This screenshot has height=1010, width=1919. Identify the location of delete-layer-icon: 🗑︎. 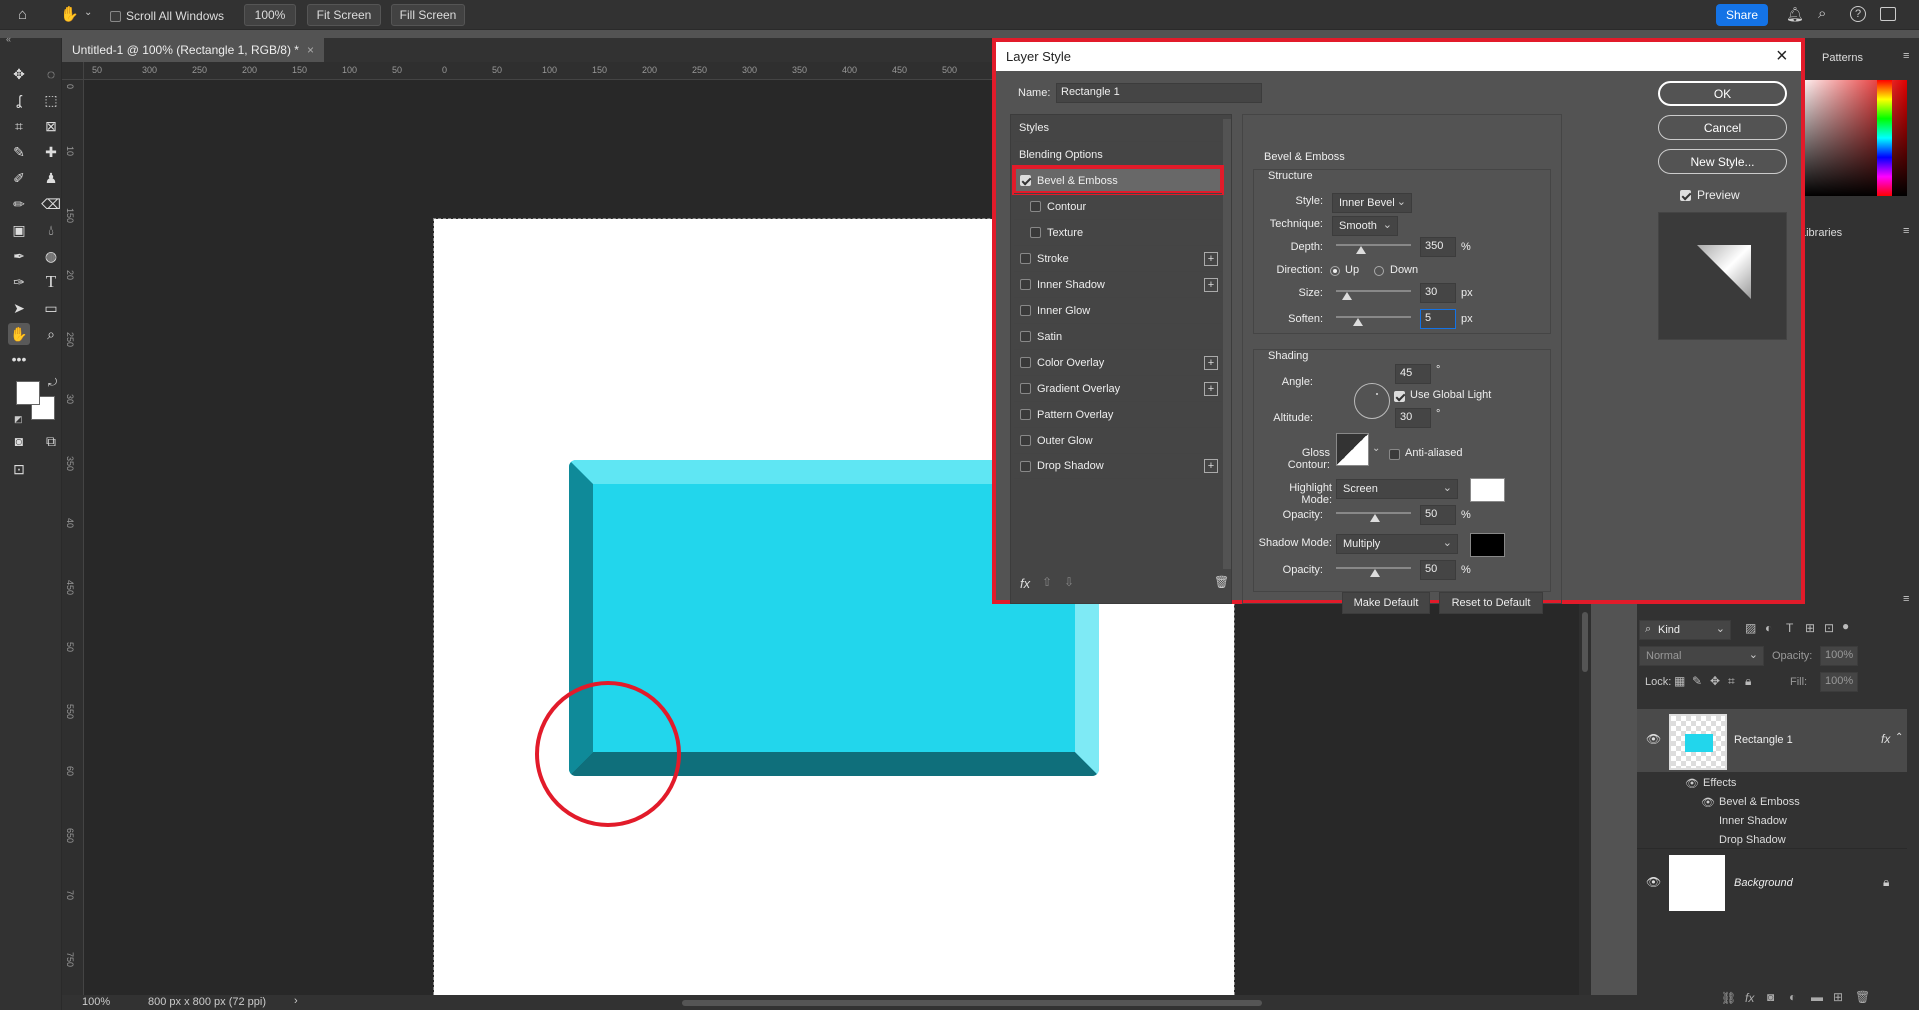
(1862, 997).